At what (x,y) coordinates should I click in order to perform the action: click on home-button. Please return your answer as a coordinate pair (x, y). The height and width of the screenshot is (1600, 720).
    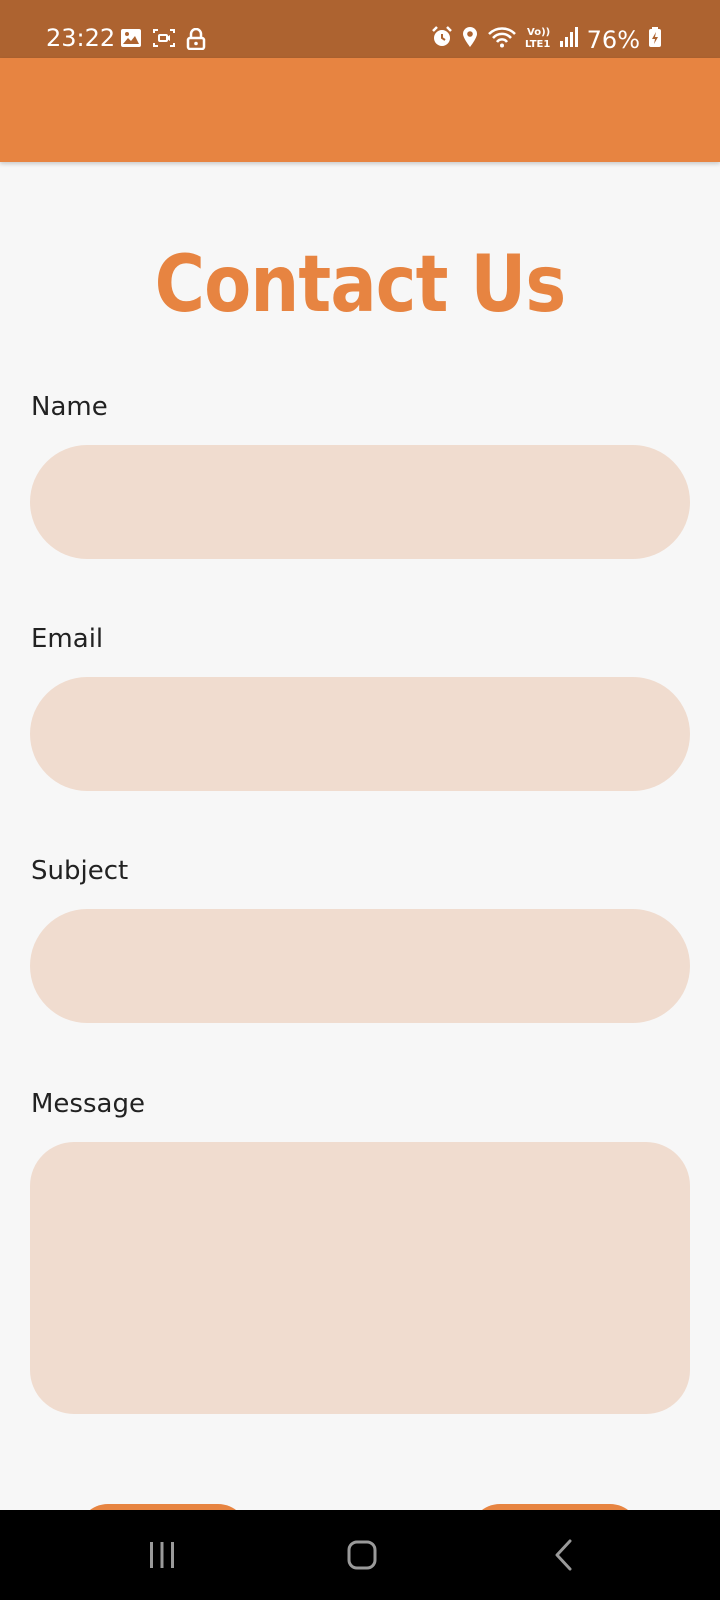
    Looking at the image, I should click on (362, 1555).